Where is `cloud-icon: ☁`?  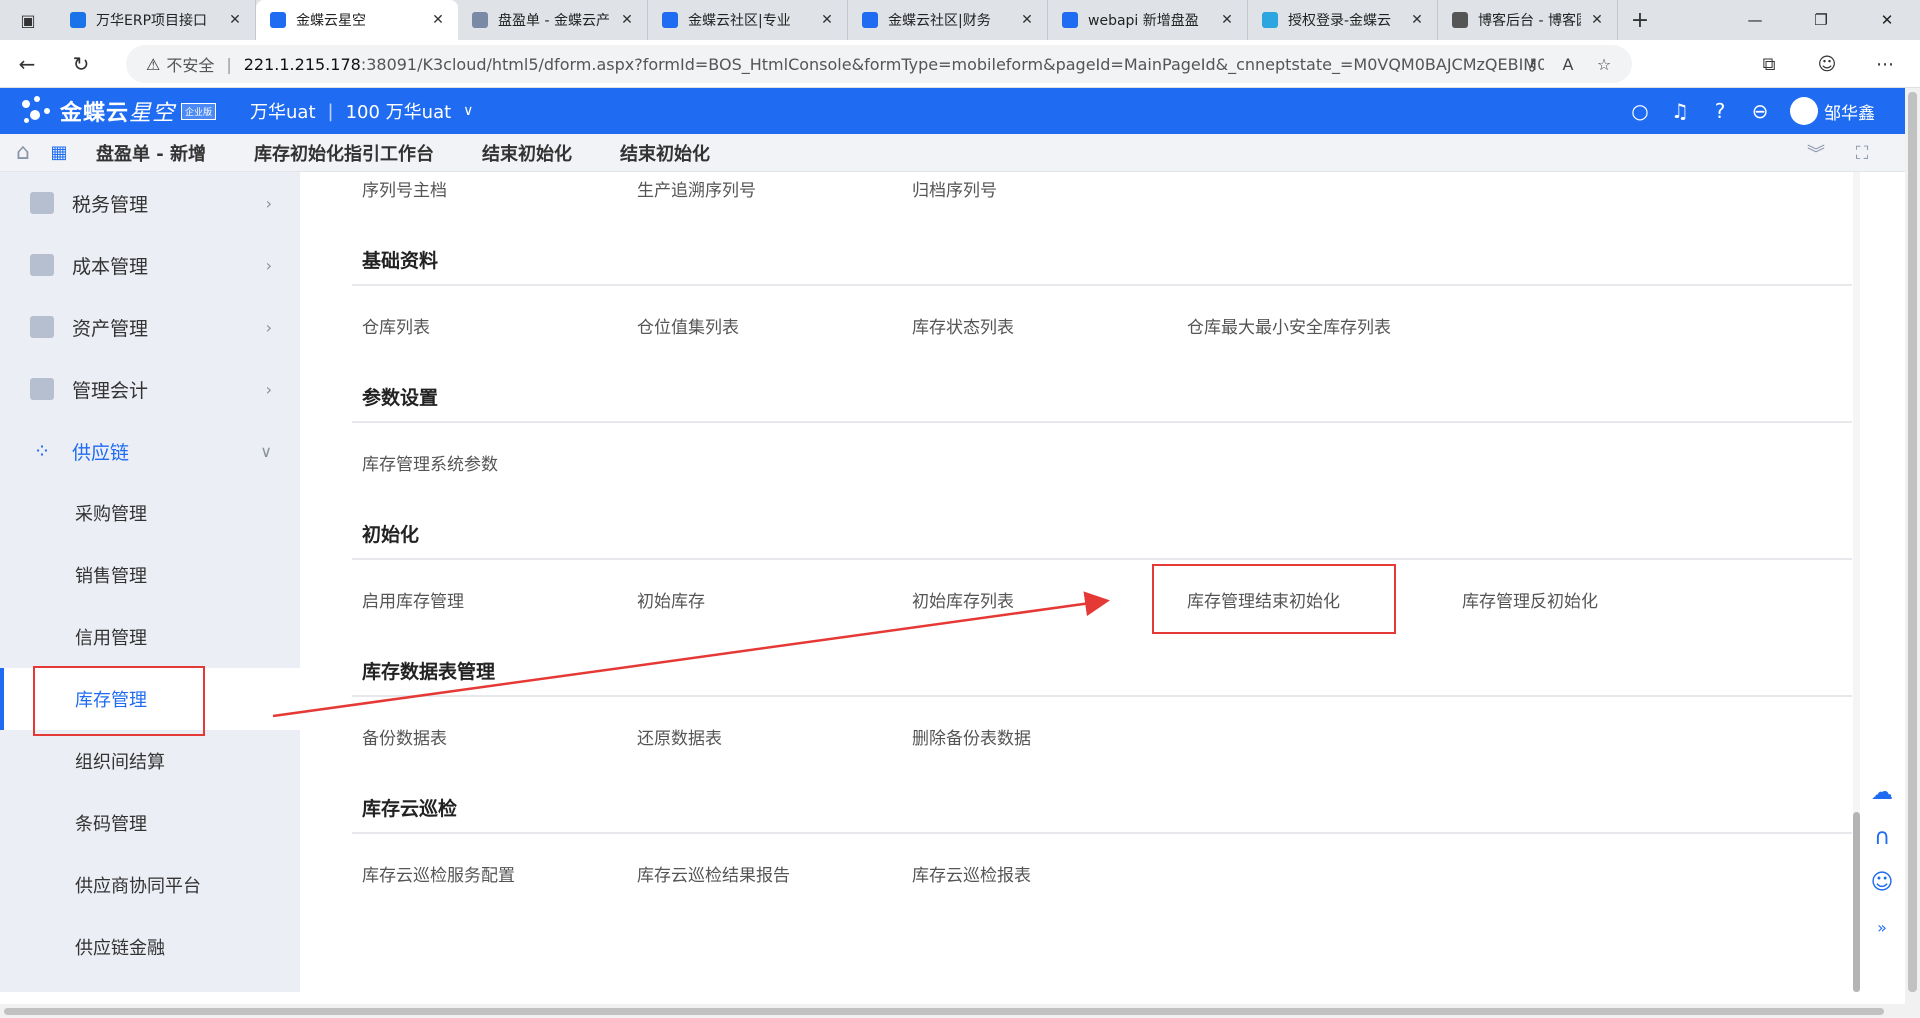 cloud-icon: ☁ is located at coordinates (1882, 792).